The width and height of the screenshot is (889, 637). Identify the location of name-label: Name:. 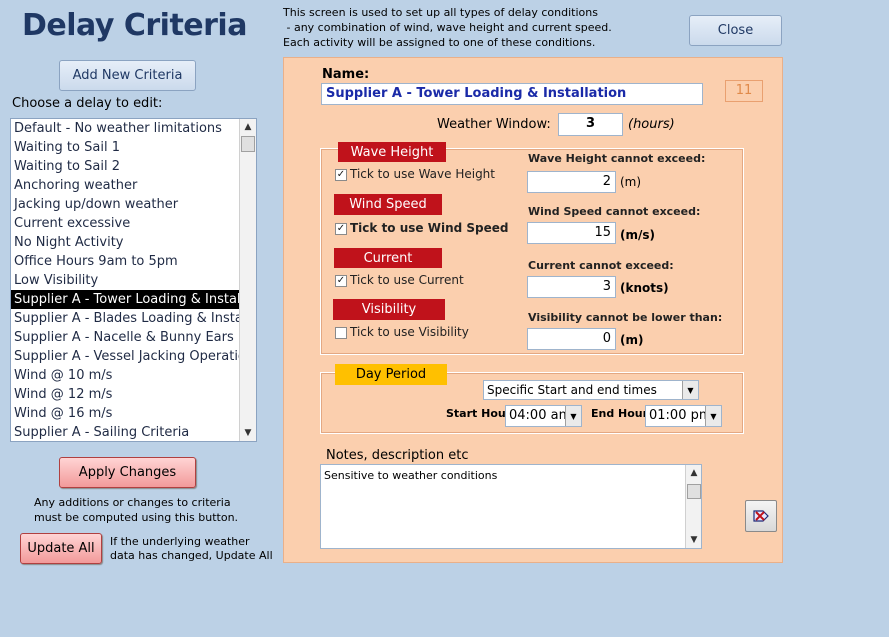
(346, 74).